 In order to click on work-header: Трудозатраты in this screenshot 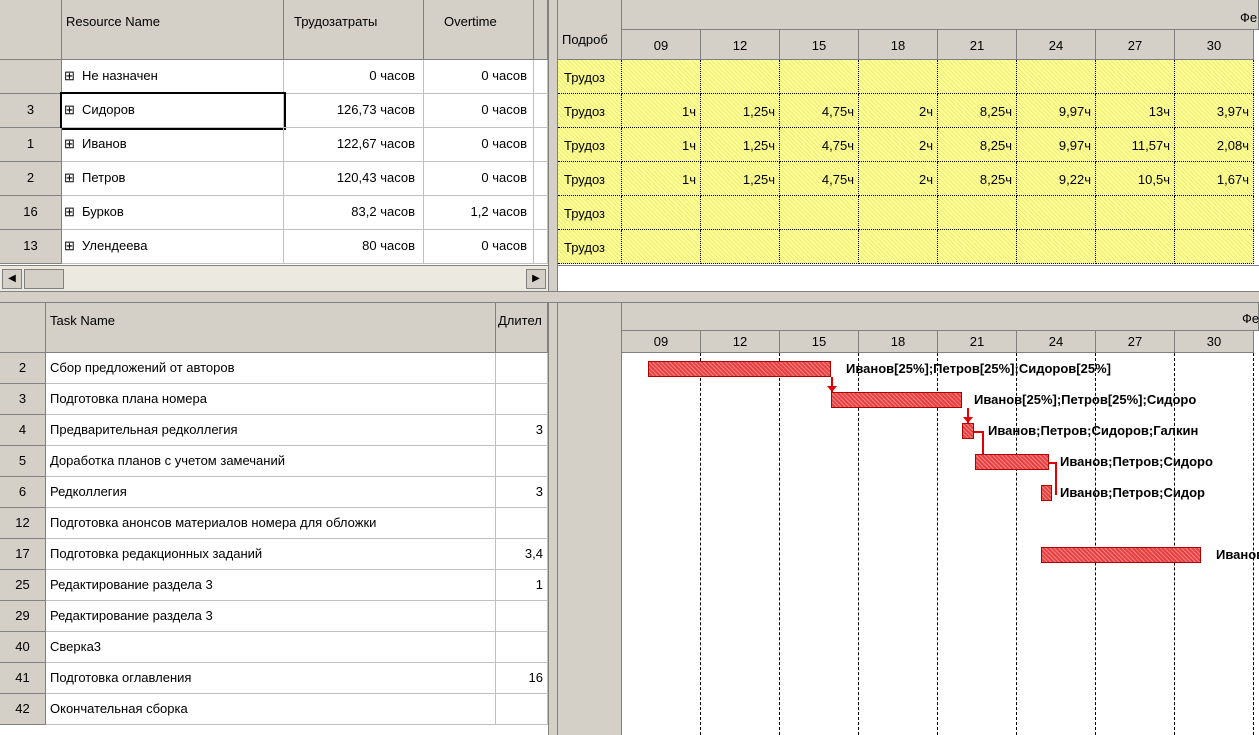, I will do `click(354, 30)`.